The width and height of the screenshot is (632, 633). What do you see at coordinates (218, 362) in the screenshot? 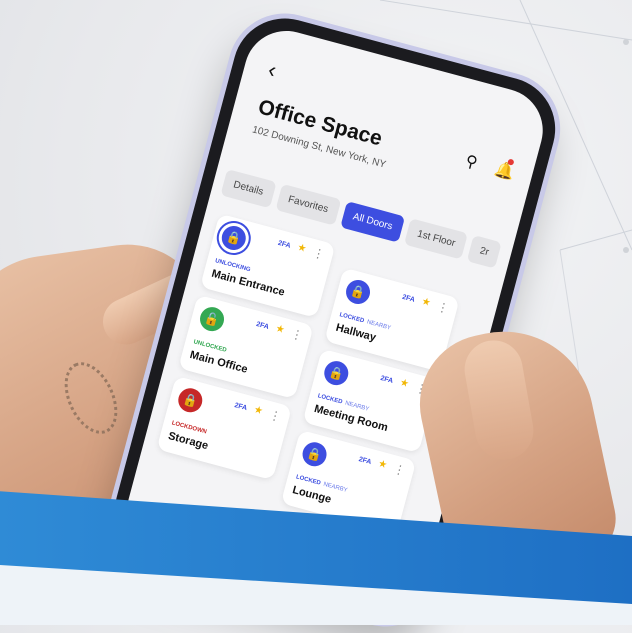
I see `door-name: Main Office` at bounding box center [218, 362].